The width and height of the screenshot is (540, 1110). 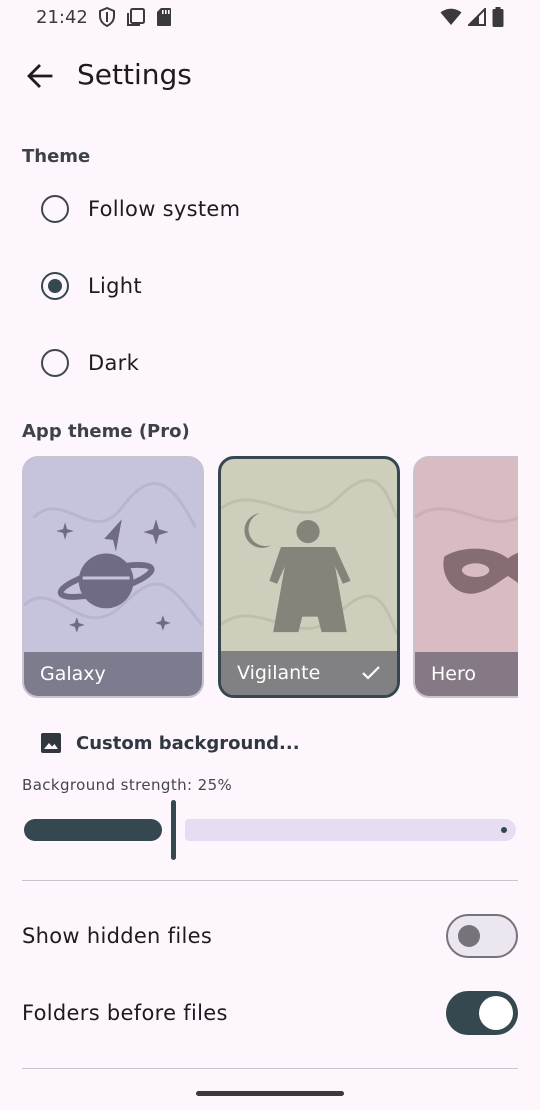 I want to click on slider-stop-indicator, so click(x=504, y=830).